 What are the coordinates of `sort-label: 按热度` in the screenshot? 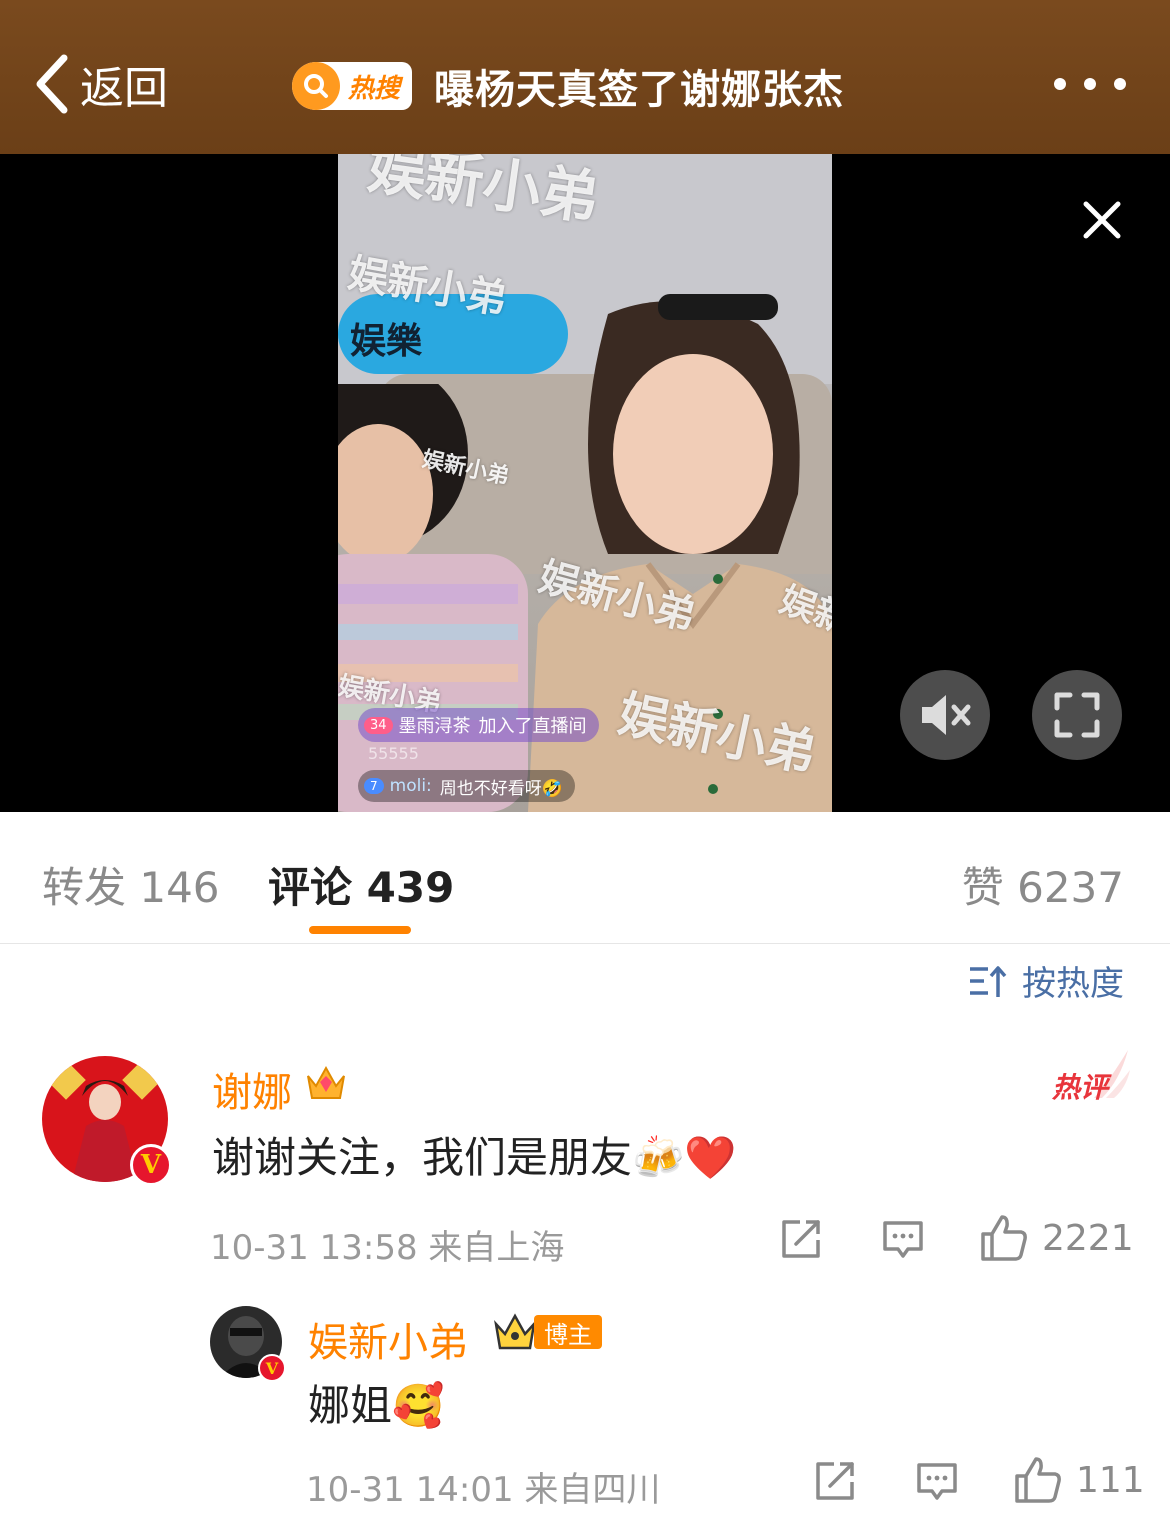 It's located at (1073, 984).